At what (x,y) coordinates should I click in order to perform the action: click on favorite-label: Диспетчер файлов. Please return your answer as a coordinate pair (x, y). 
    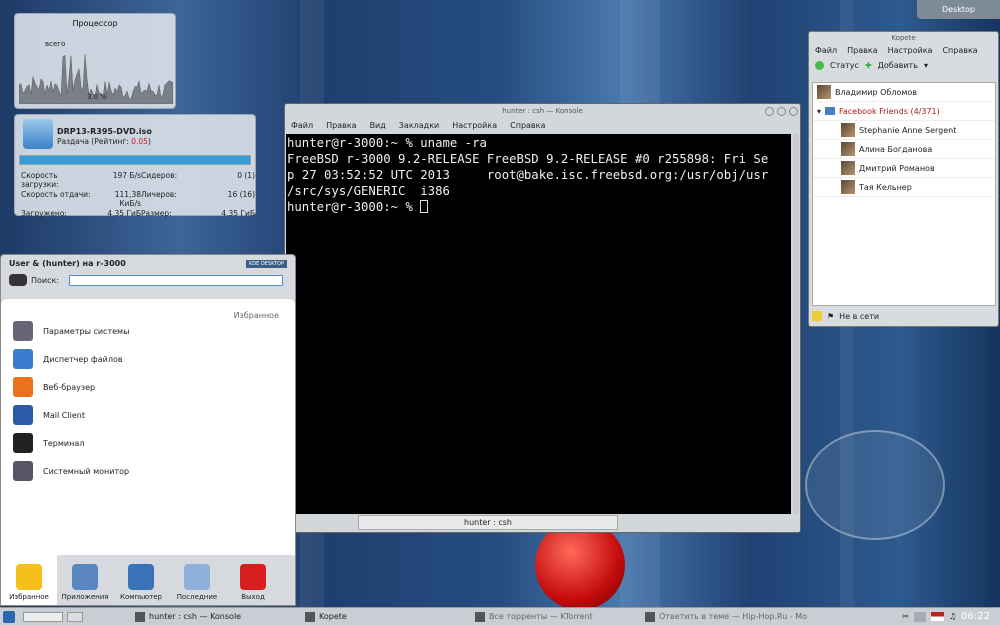
    Looking at the image, I should click on (83, 359).